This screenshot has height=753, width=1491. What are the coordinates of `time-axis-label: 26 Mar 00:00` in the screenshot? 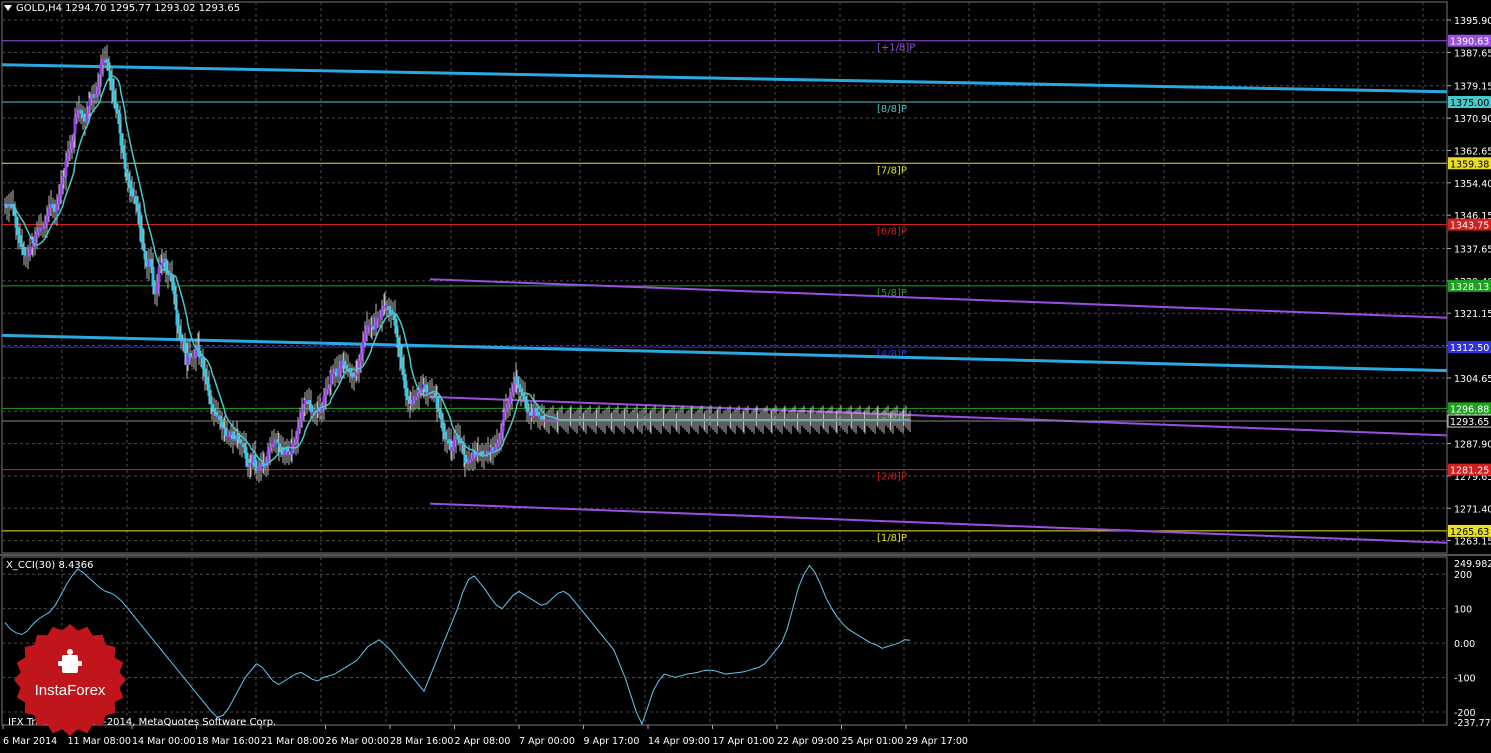 It's located at (357, 741).